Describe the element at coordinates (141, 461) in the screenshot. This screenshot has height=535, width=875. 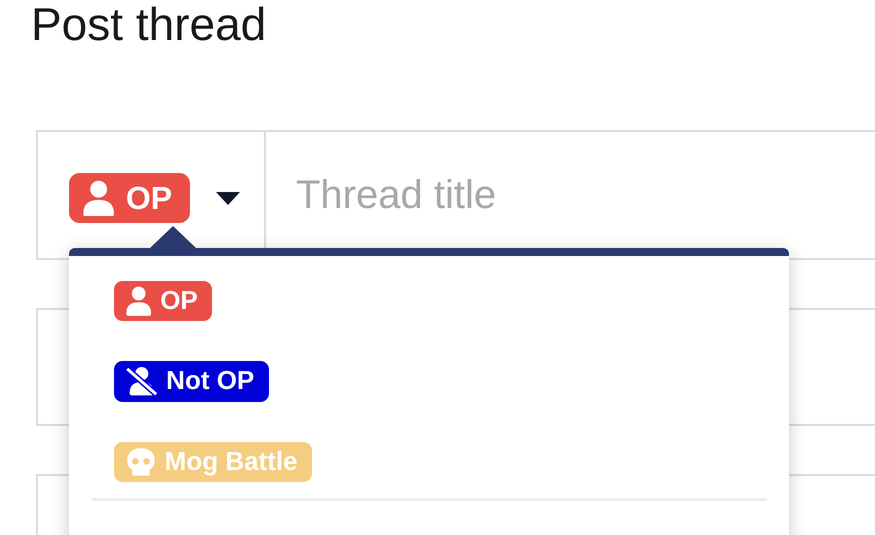
I see `skull-icon` at that location.